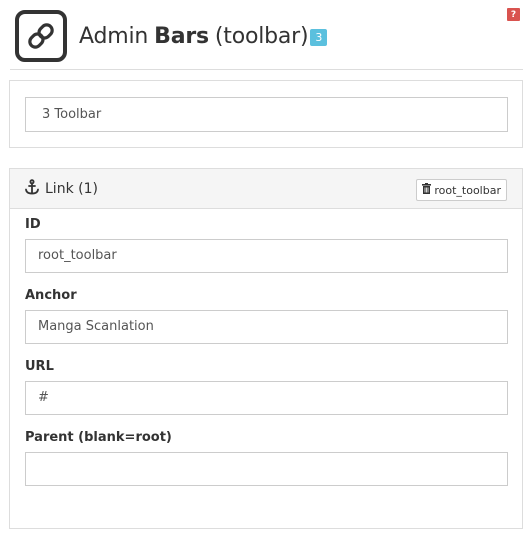 Image resolution: width=532 pixels, height=539 pixels. I want to click on anchor-group: Anchor Manga Scanlation, so click(266, 316).